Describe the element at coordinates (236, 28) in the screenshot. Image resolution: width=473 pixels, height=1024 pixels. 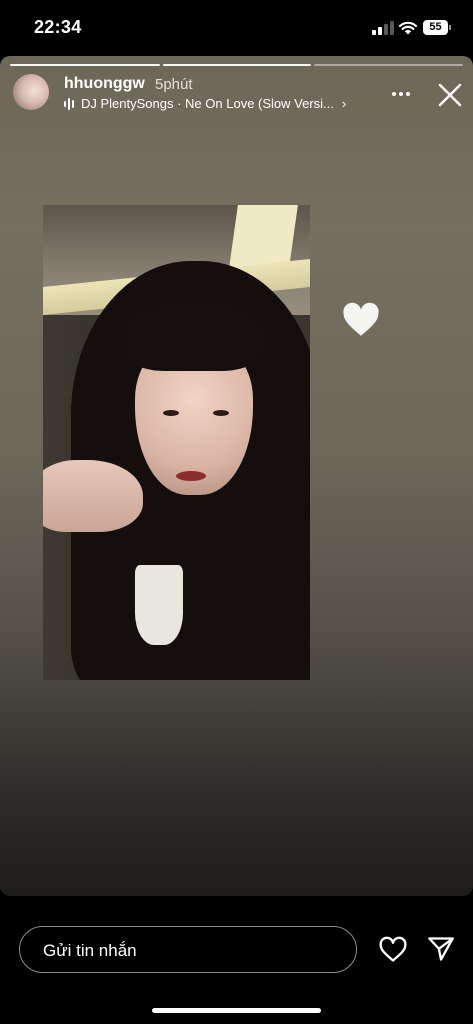
I see `status-bar: 22:34 55` at that location.